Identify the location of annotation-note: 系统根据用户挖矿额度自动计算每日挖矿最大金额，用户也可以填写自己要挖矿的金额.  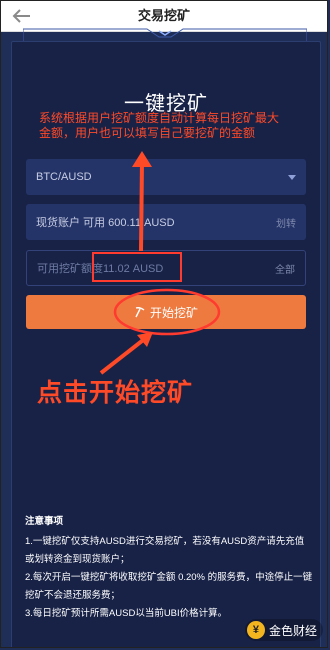
(159, 125).